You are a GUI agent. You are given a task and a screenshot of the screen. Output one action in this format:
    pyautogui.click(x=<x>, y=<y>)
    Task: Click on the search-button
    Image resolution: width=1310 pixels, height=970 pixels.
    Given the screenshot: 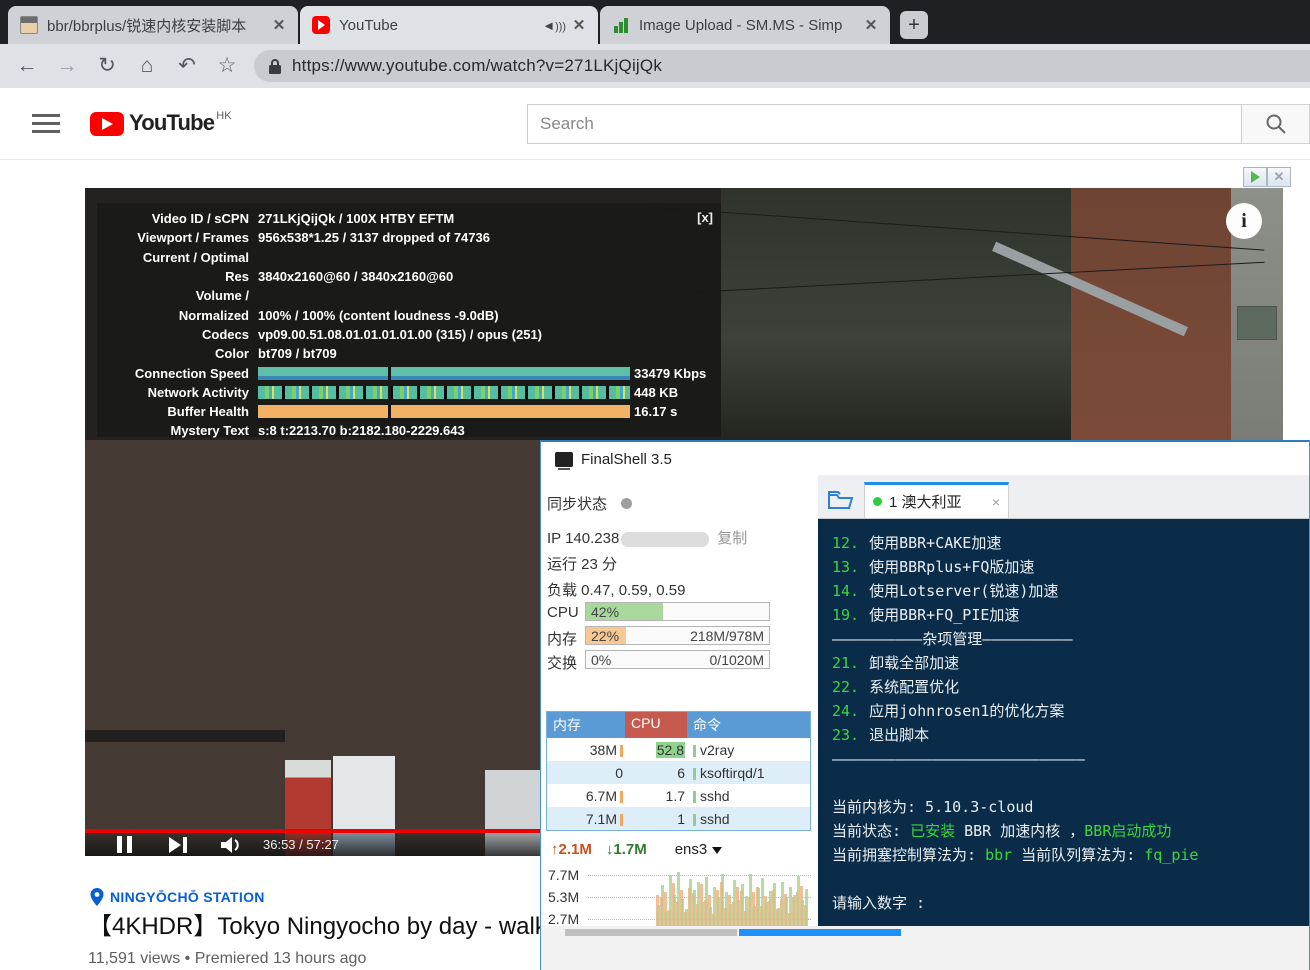 What is the action you would take?
    pyautogui.click(x=1276, y=124)
    